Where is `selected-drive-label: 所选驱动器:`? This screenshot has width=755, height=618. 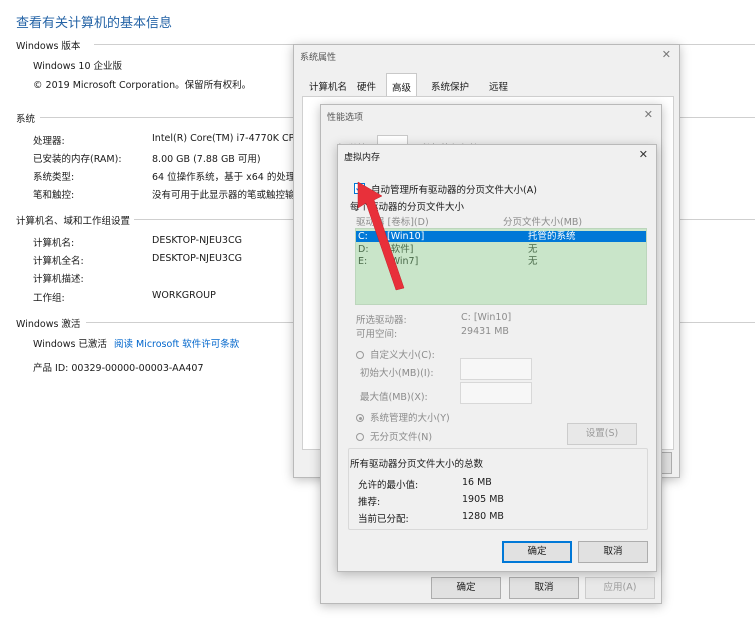 selected-drive-label: 所选驱动器: is located at coordinates (381, 320).